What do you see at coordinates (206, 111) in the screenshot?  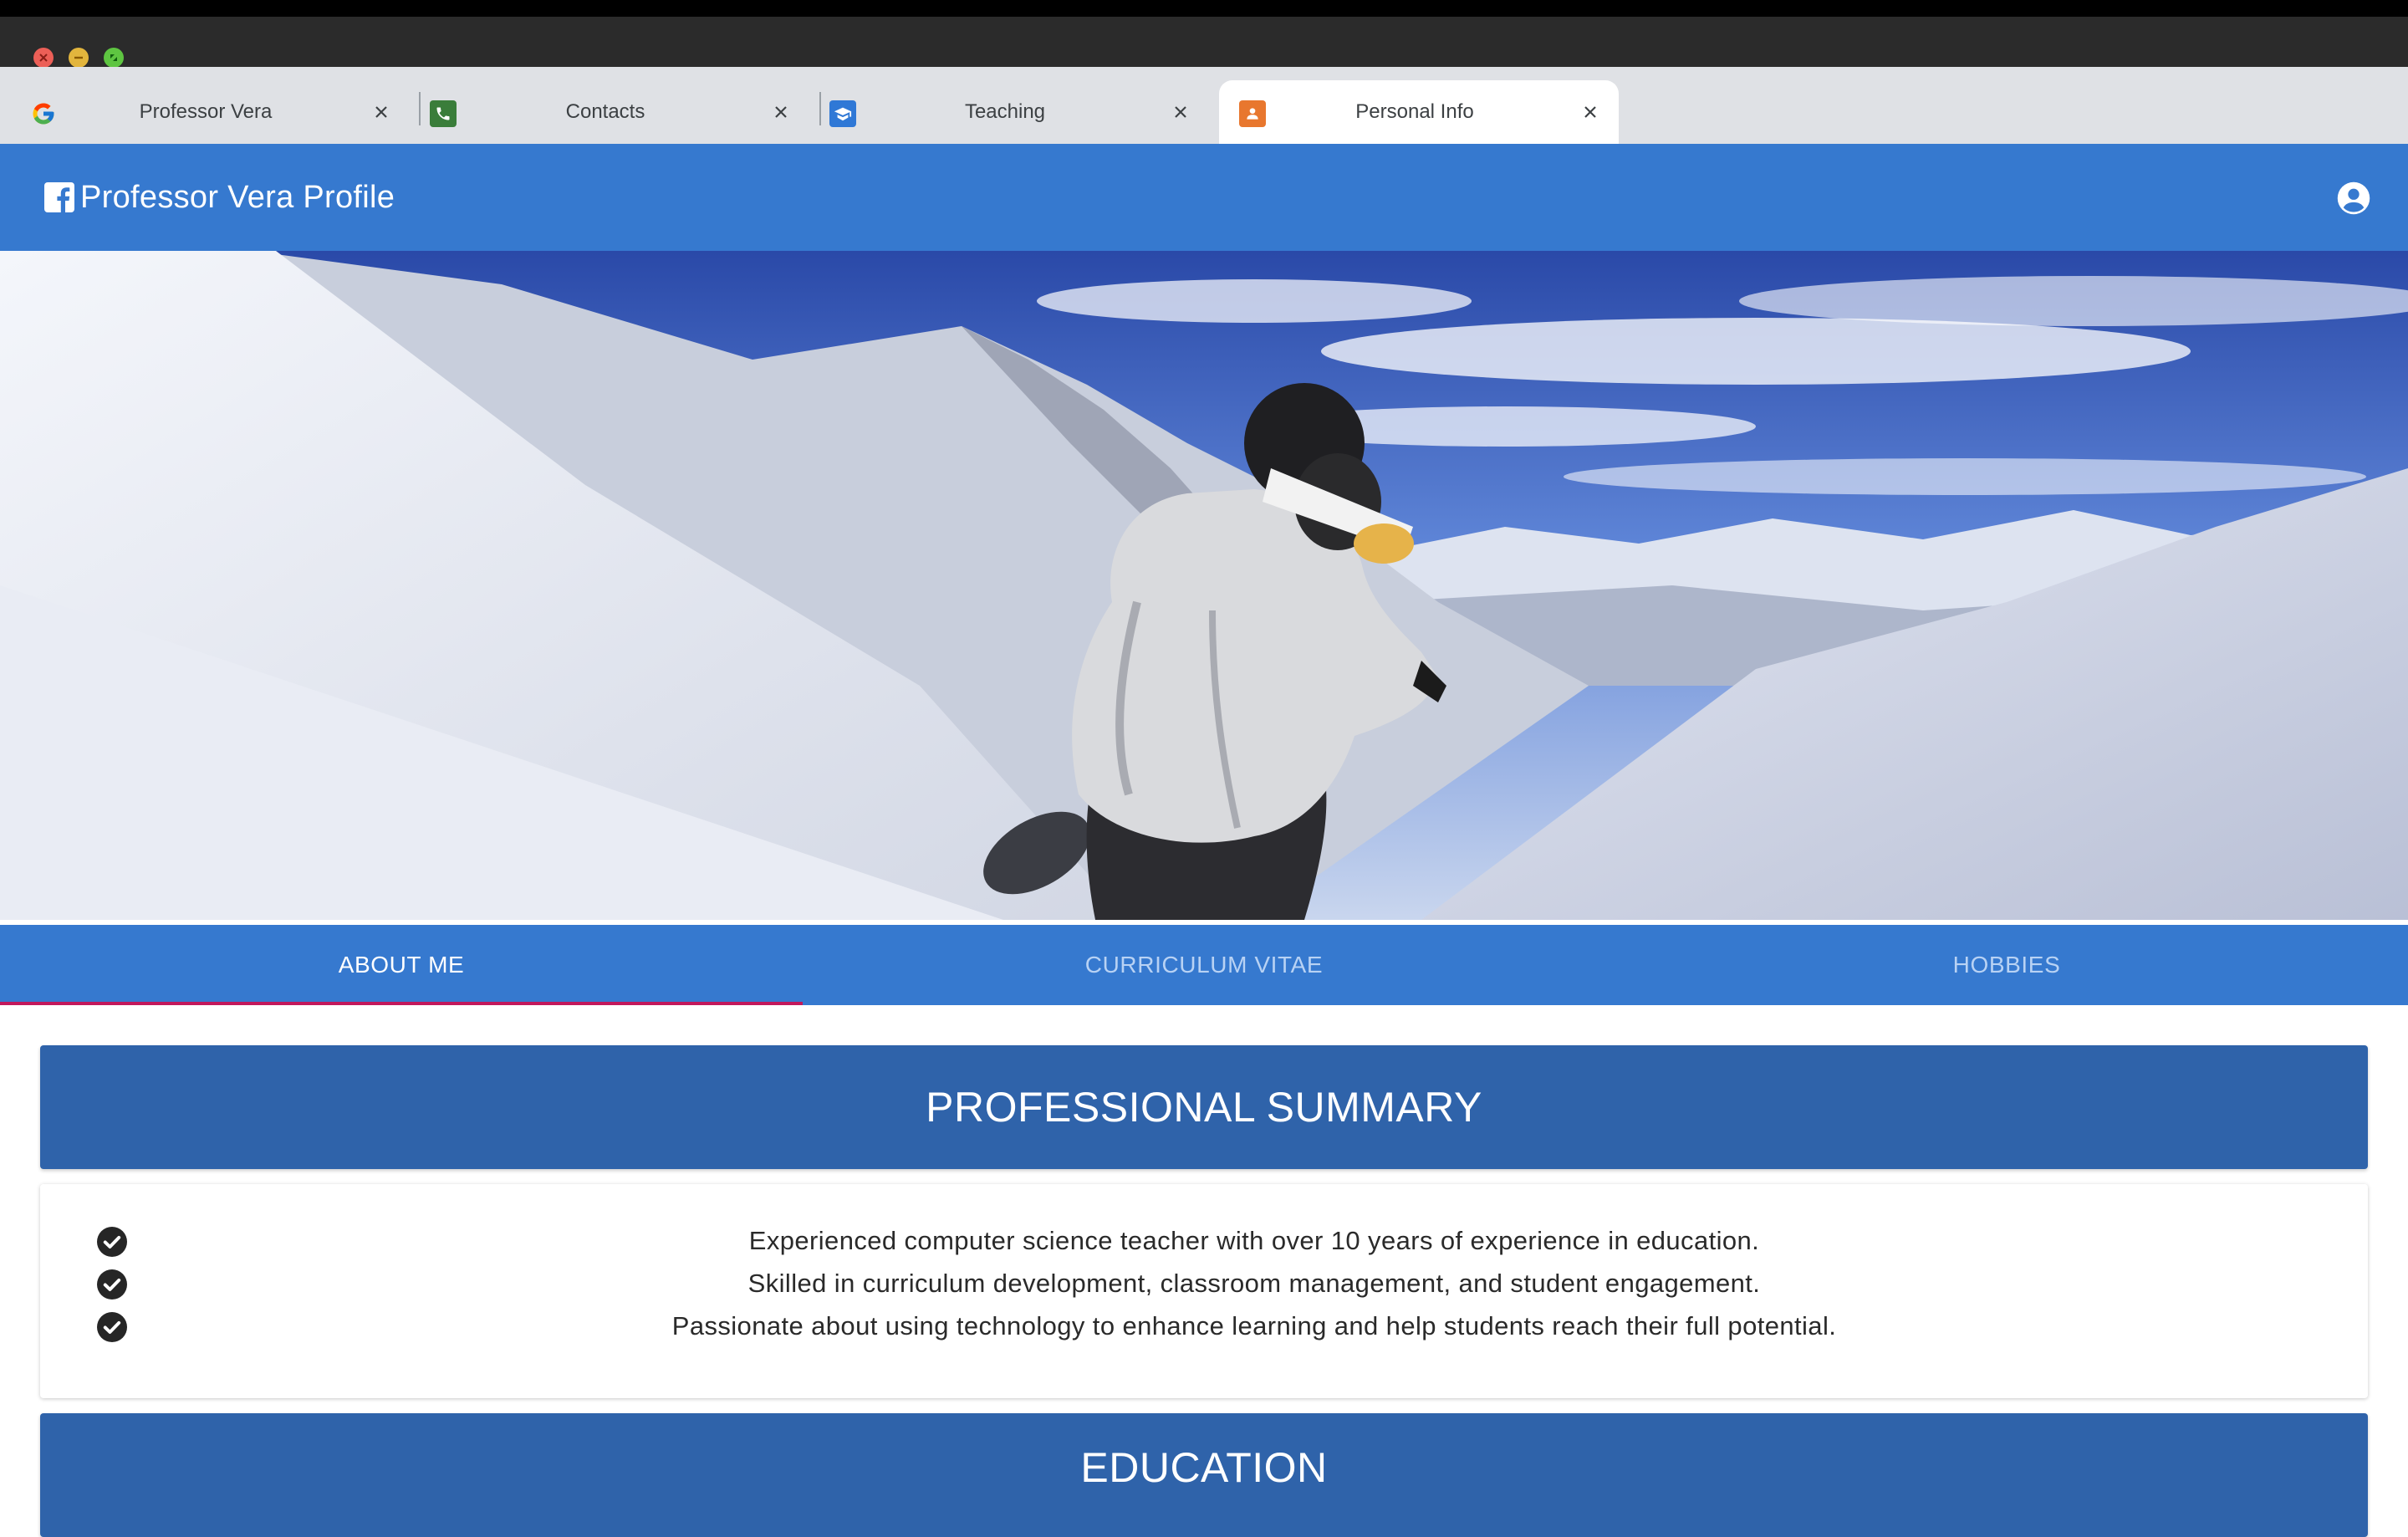 I see `tab-title: Professor Vera` at bounding box center [206, 111].